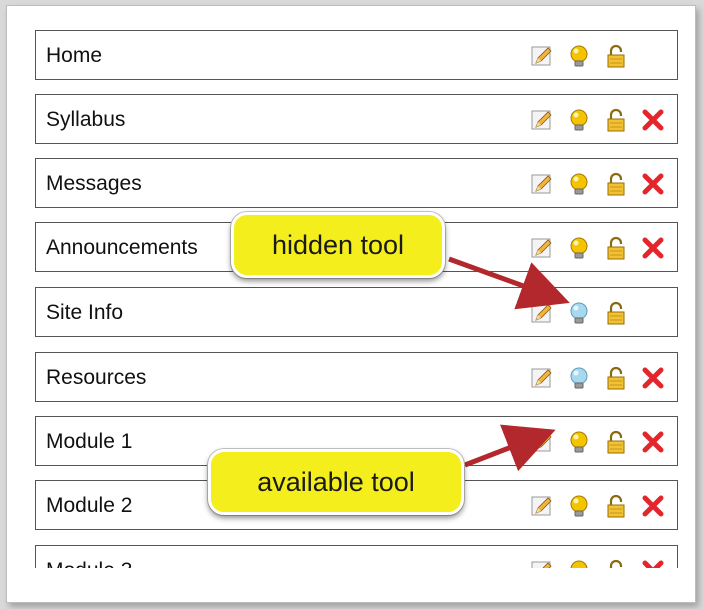  I want to click on tool-name: Syllabus, so click(86, 119).